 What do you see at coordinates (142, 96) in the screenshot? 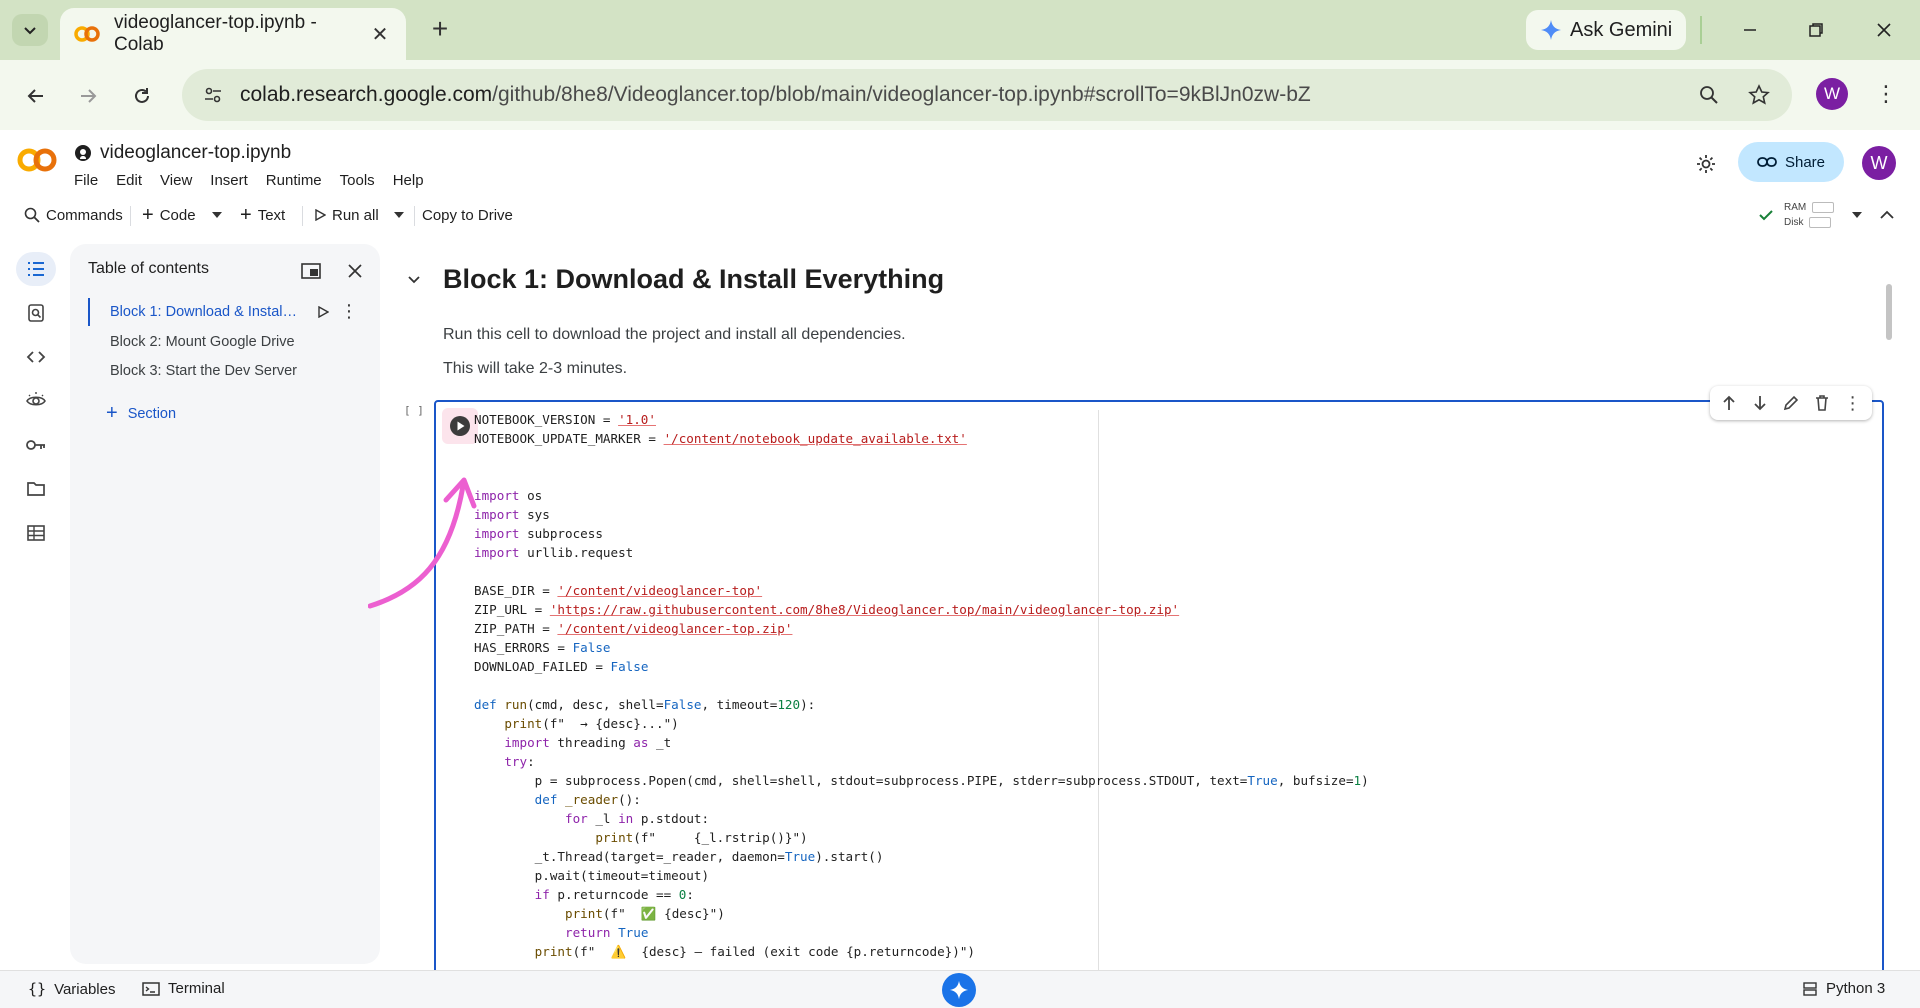
I see `reload-icon` at bounding box center [142, 96].